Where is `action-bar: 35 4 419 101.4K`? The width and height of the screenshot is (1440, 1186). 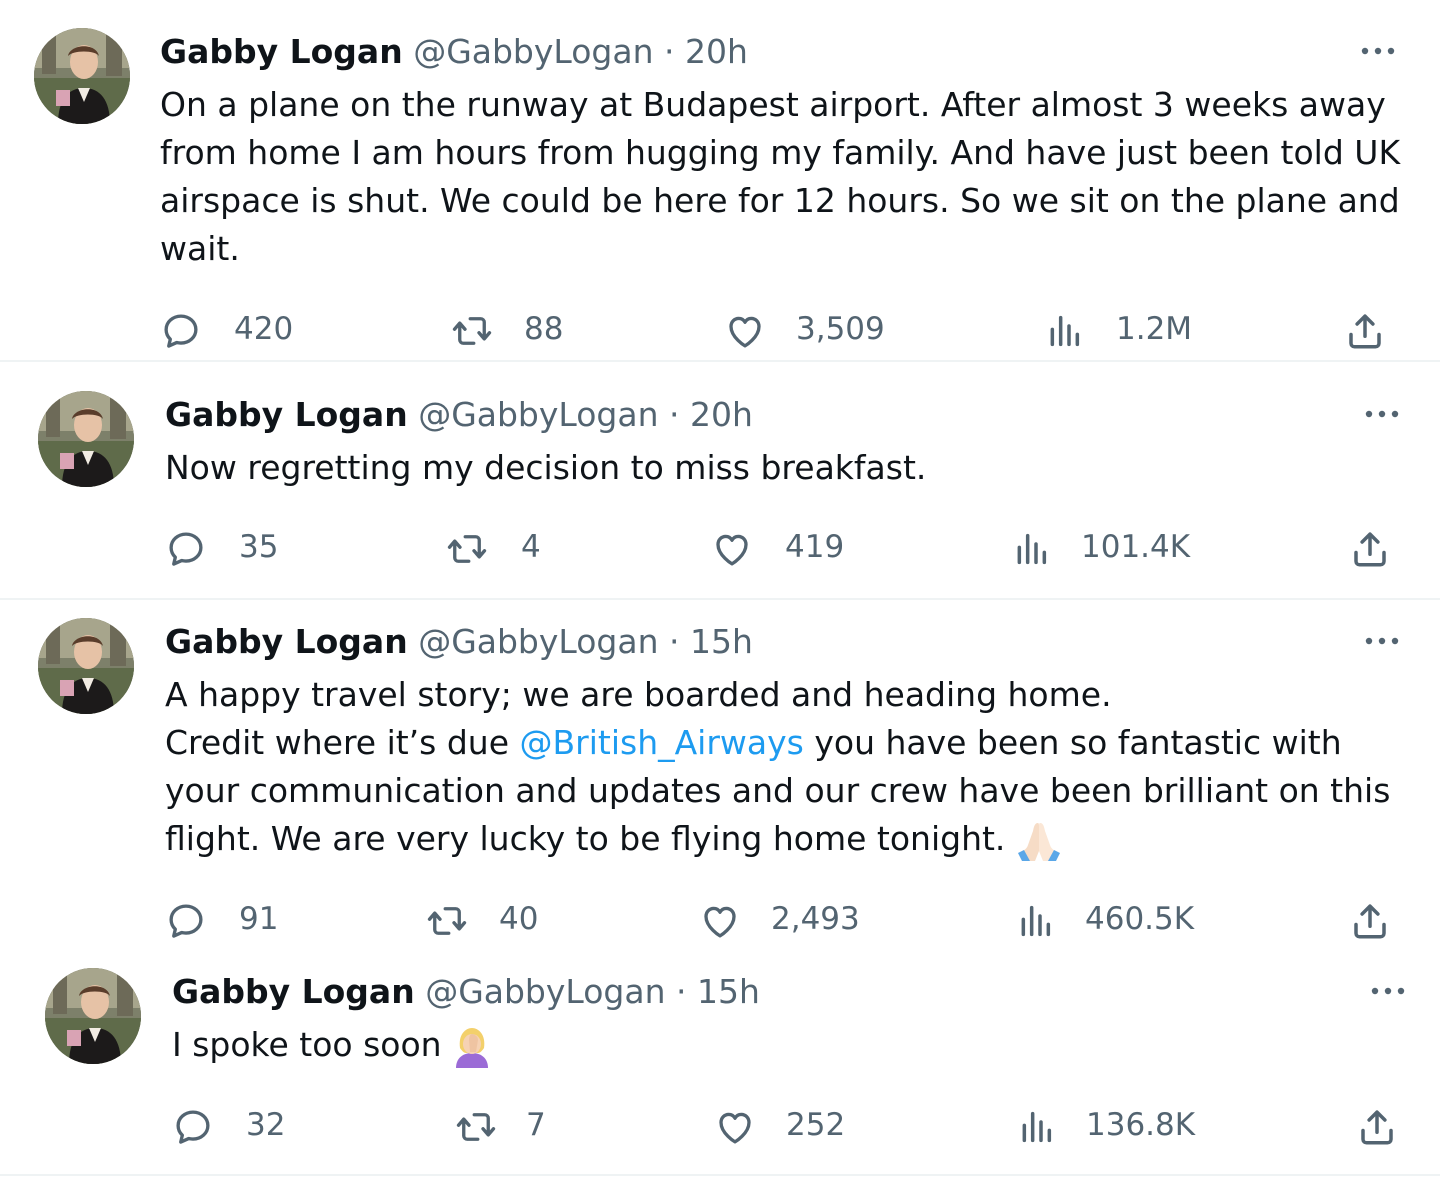 action-bar: 35 4 419 101.4K is located at coordinates (785, 546).